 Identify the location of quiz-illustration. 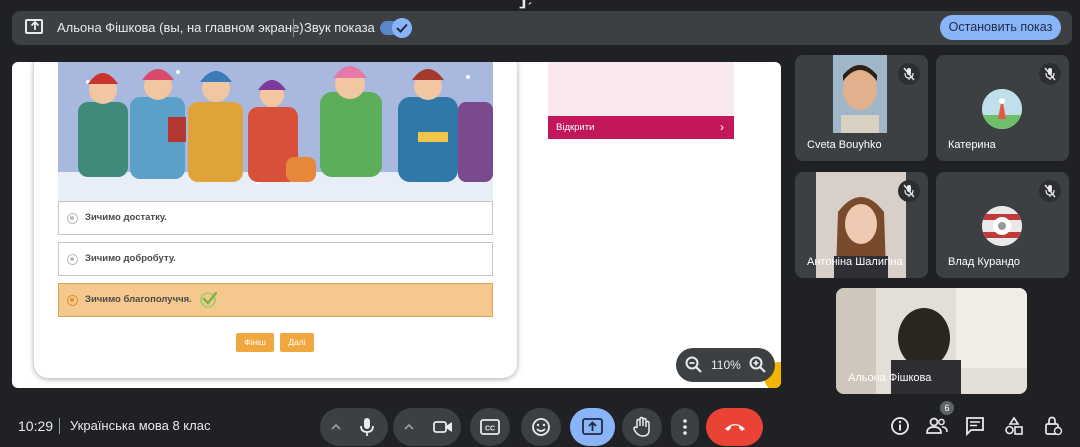
(275, 131).